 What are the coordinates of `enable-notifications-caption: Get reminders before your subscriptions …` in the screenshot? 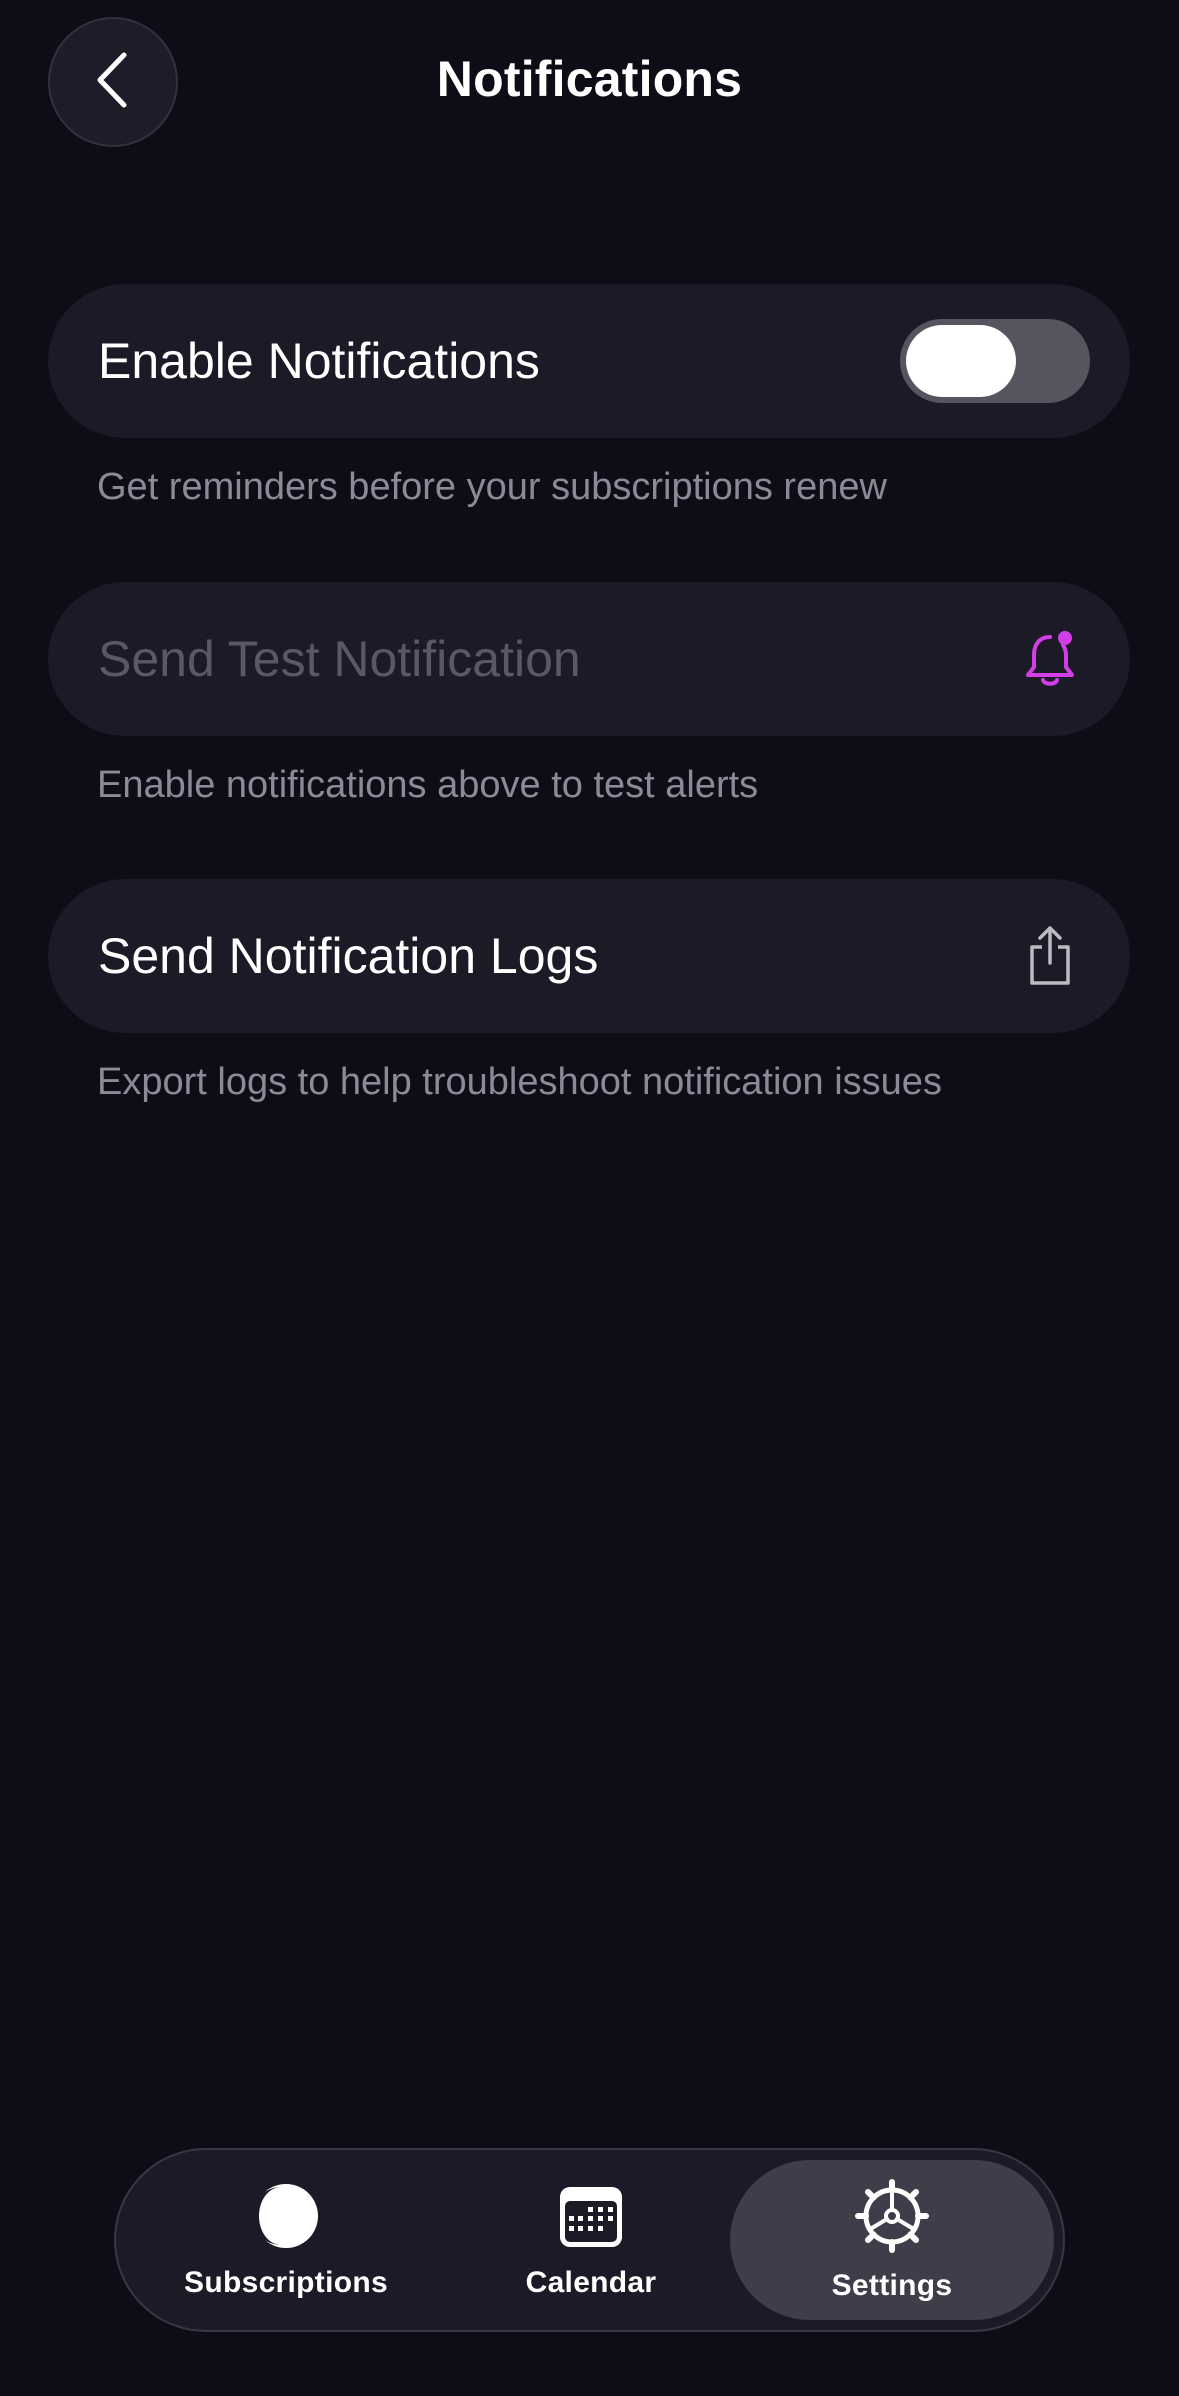 It's located at (492, 487).